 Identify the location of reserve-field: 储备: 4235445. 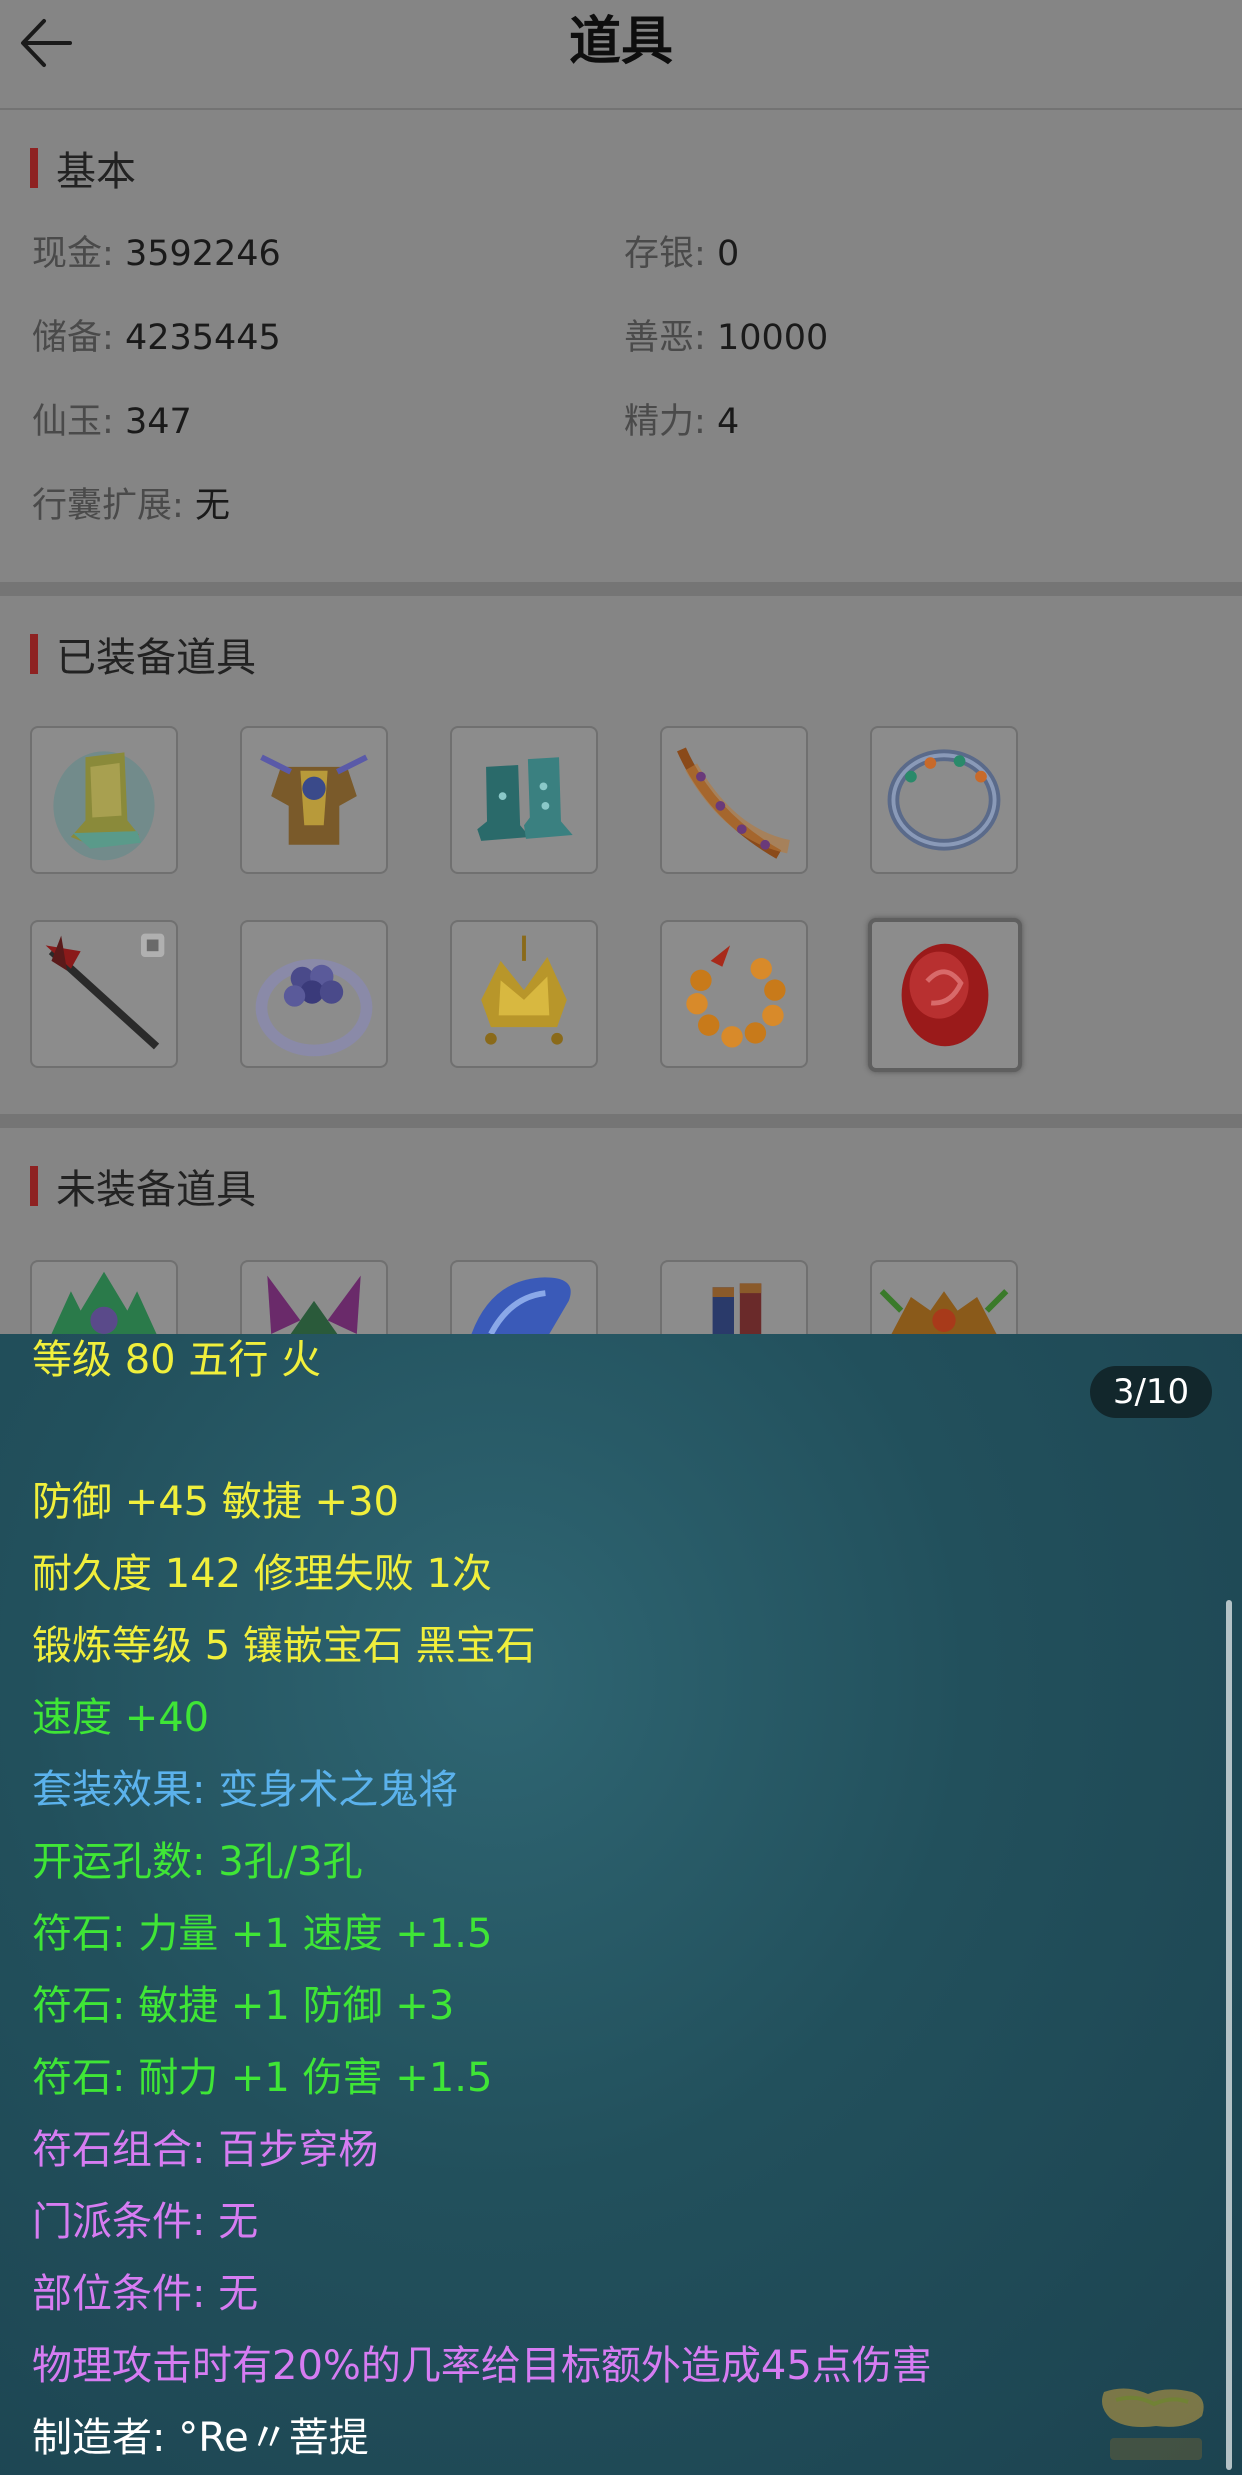
(156, 338).